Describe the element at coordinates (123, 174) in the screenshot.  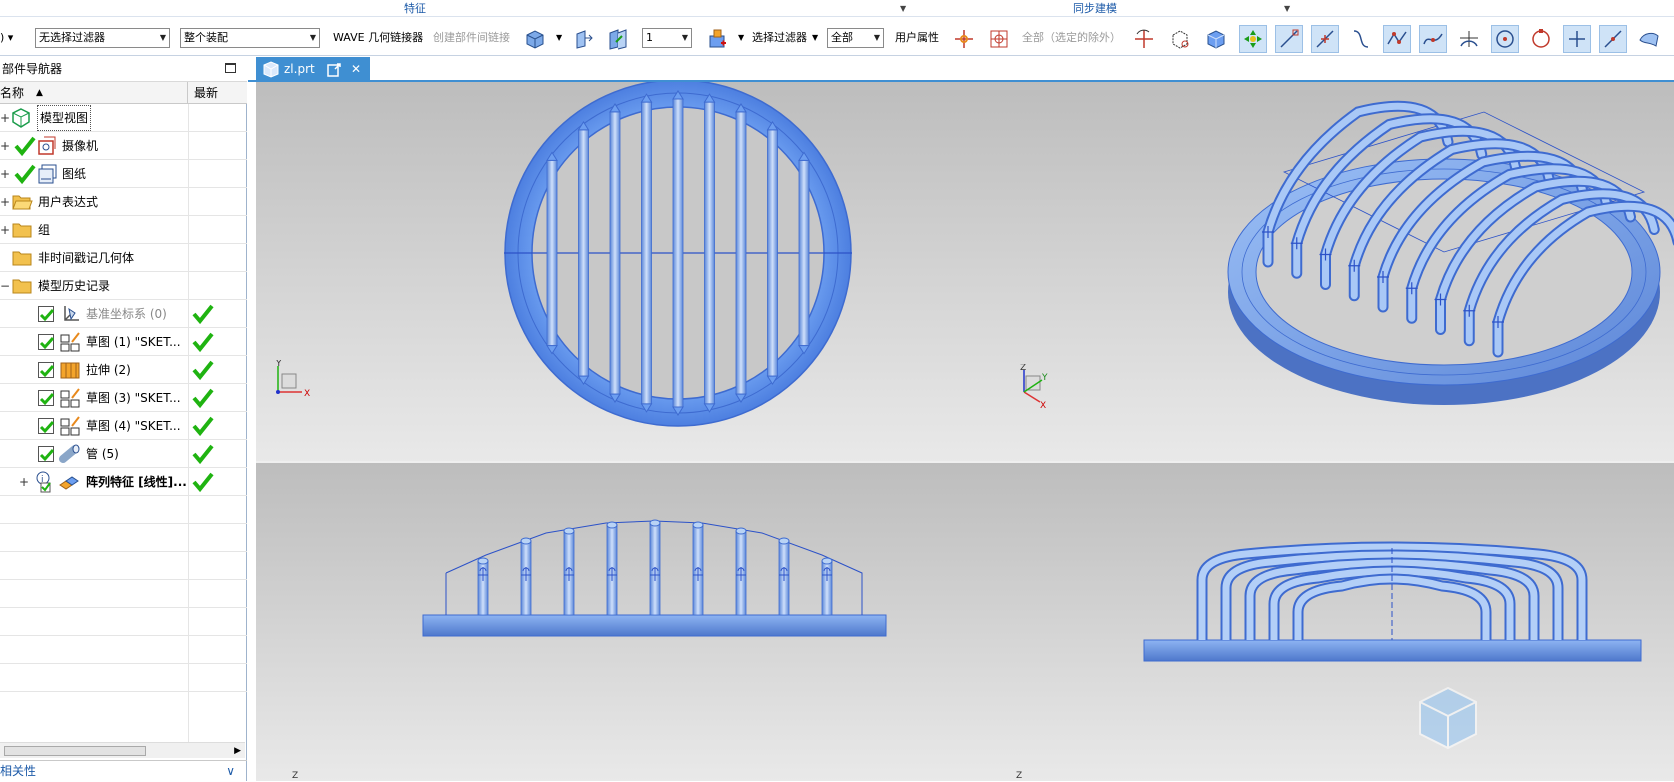
I see `tree-row-drawings: + 图纸` at that location.